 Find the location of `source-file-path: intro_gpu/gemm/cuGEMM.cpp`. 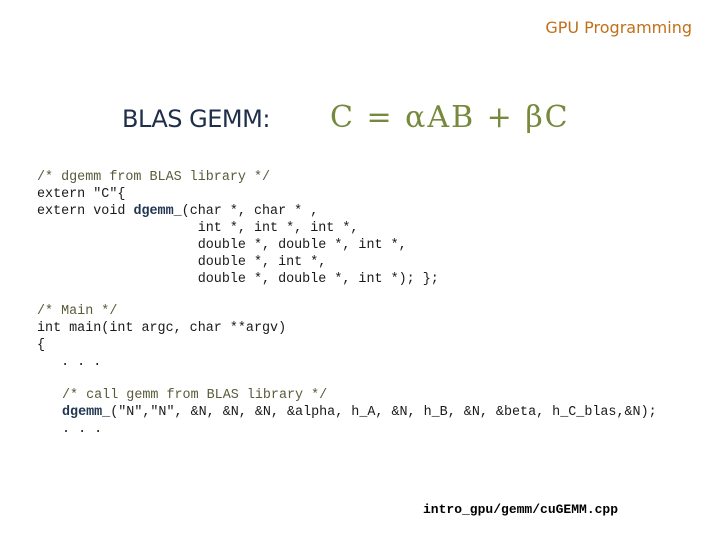

source-file-path: intro_gpu/gemm/cuGEMM.cpp is located at coordinates (521, 509).